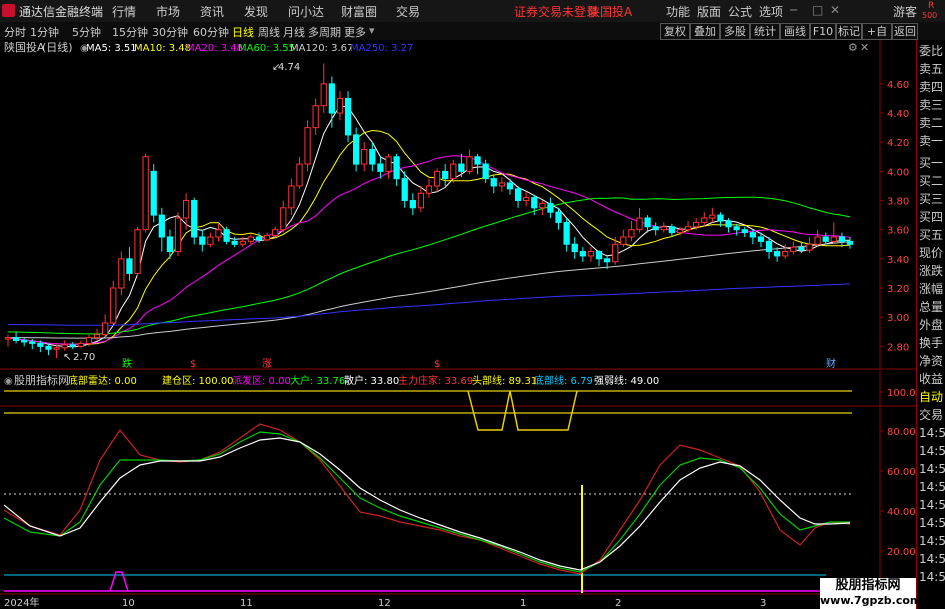 Image resolution: width=945 pixels, height=609 pixels. What do you see at coordinates (932, 271) in the screenshot?
I see `right-panel-item: 涨跌` at bounding box center [932, 271].